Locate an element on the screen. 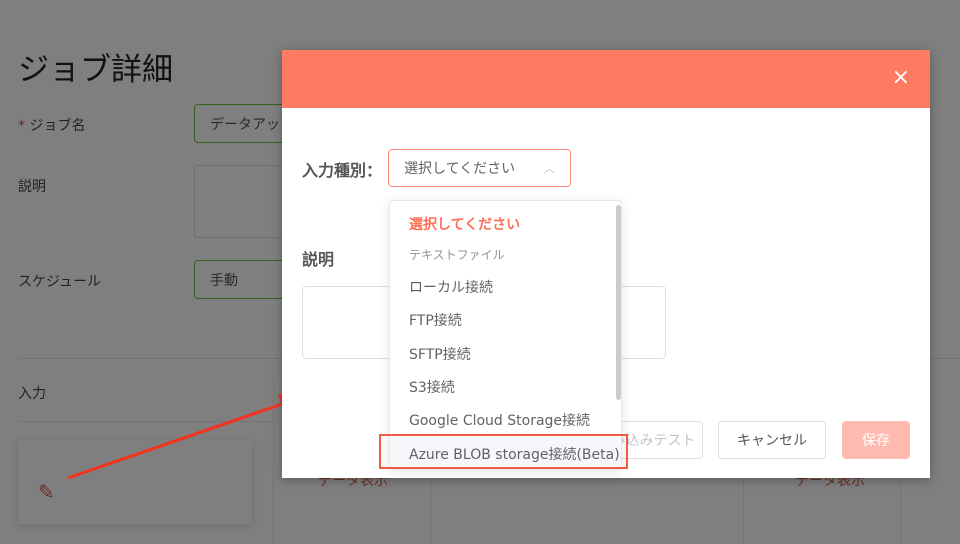  modal-description-label: 説明 is located at coordinates (318, 259).